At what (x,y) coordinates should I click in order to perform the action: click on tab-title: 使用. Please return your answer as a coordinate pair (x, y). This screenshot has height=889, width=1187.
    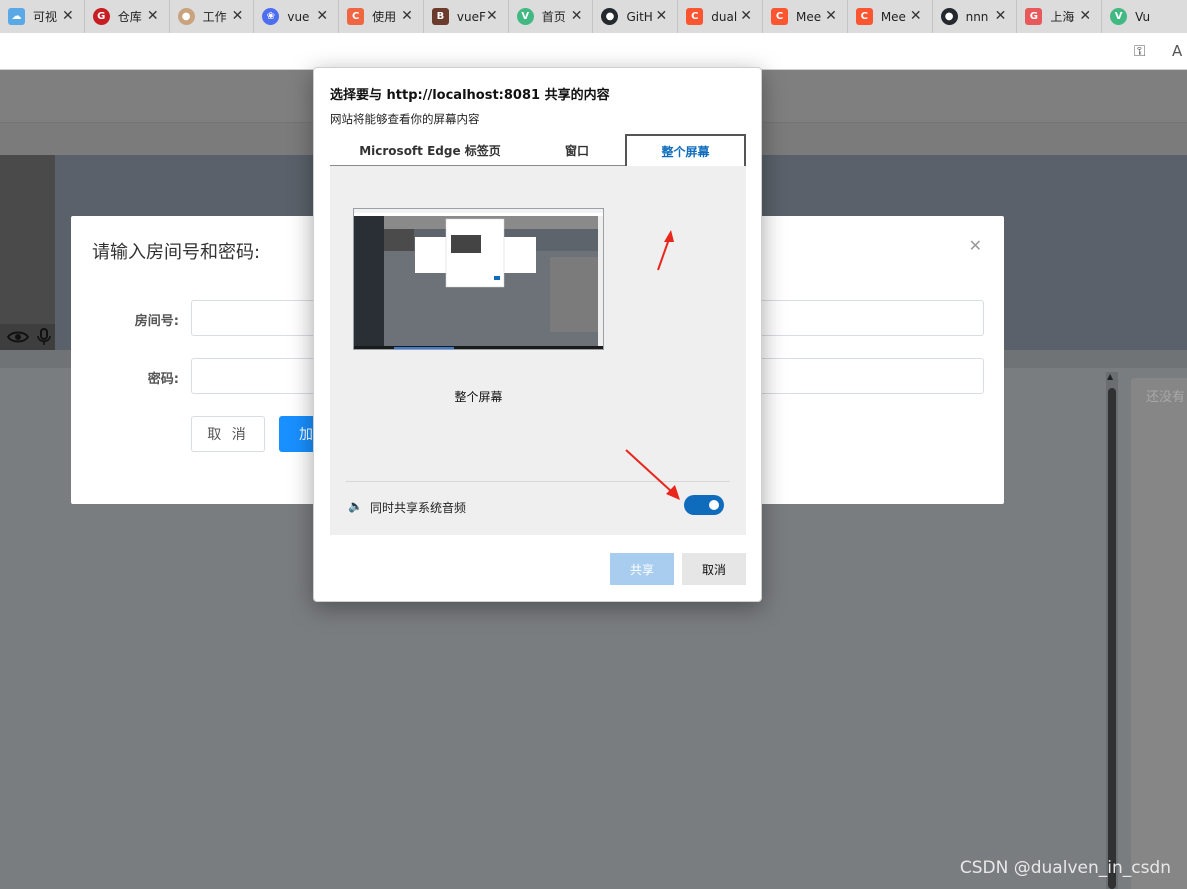
    Looking at the image, I should click on (384, 17).